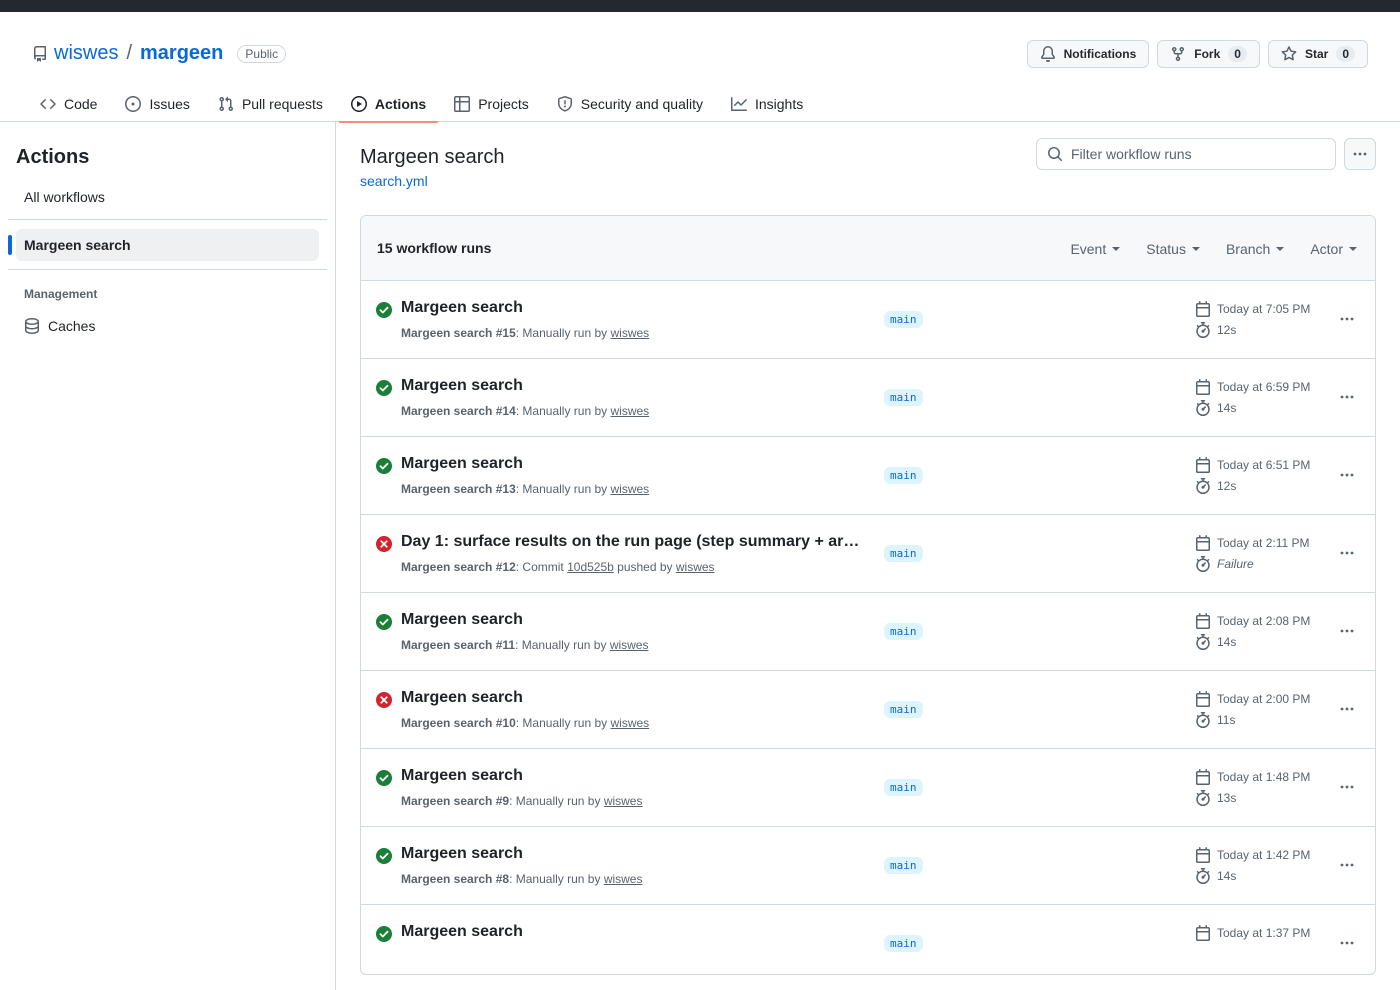 Image resolution: width=1400 pixels, height=990 pixels. Describe the element at coordinates (432, 157) in the screenshot. I see `workflow-title: Margeen search` at that location.